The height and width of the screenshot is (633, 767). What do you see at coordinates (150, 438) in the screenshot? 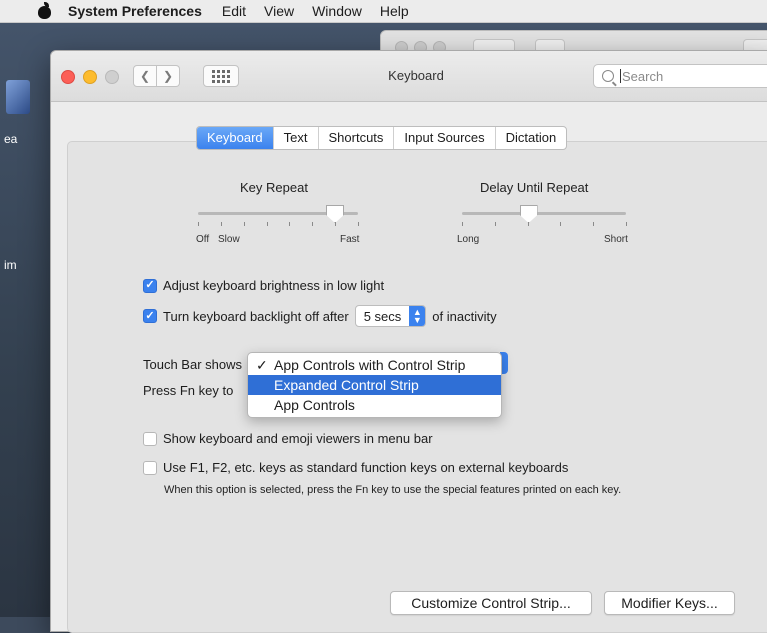
I see `emoji-viewer-checkbox` at bounding box center [150, 438].